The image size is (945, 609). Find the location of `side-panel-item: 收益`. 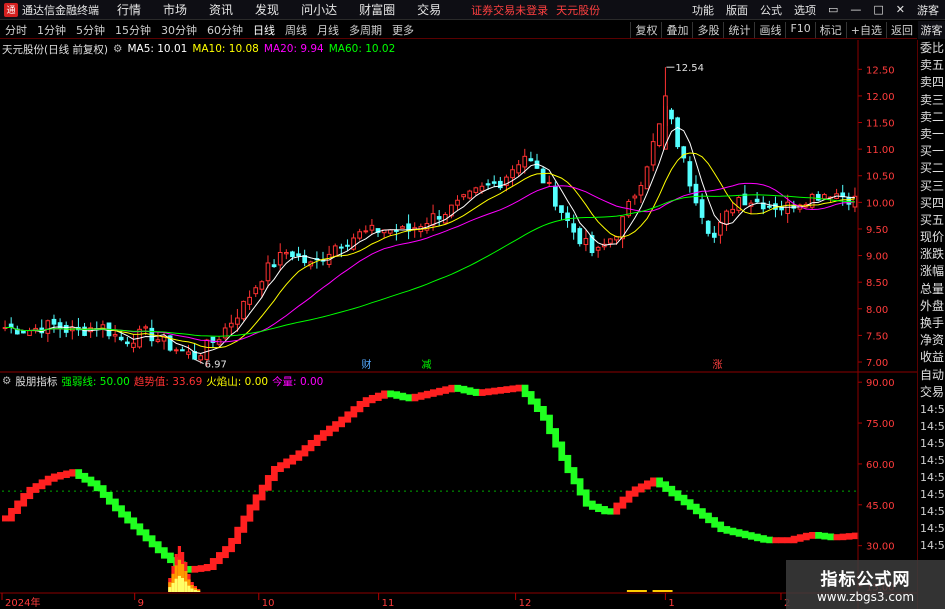

side-panel-item: 收益 is located at coordinates (931, 357).